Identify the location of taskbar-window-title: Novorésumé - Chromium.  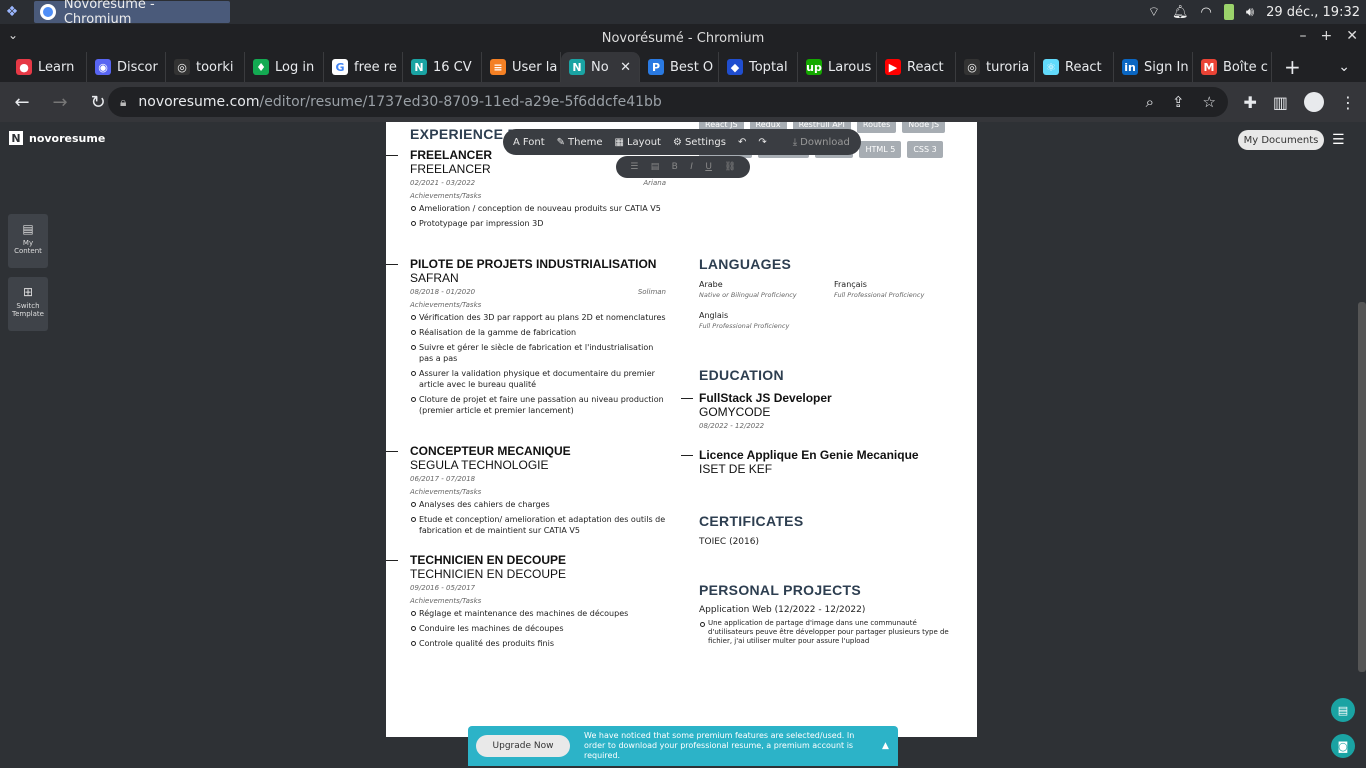
(109, 13).